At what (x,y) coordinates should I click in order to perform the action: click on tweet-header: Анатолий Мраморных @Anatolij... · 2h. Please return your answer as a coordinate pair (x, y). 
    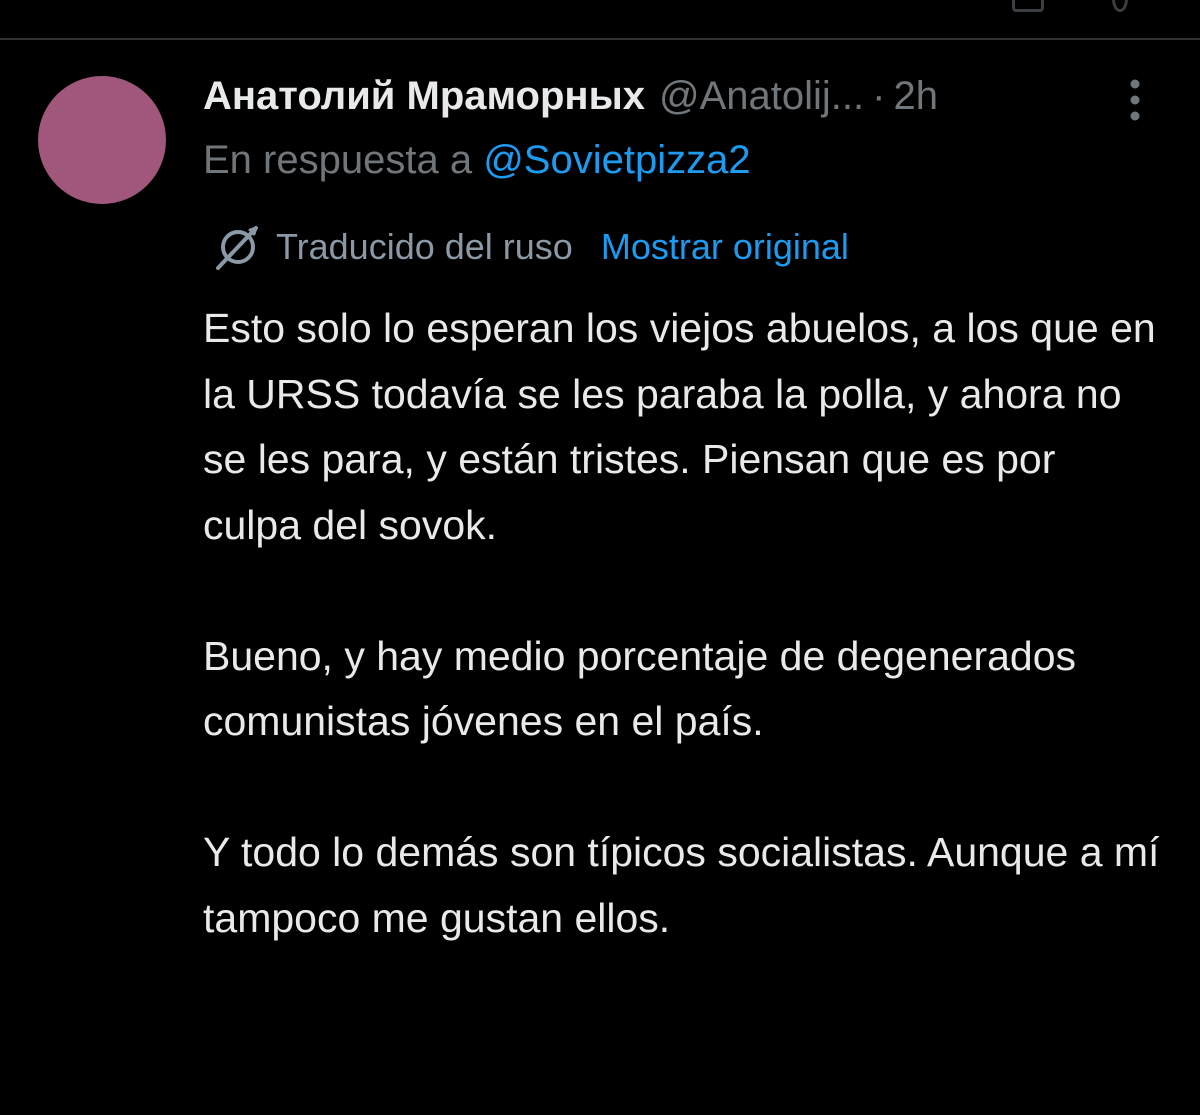
    Looking at the image, I should click on (653, 96).